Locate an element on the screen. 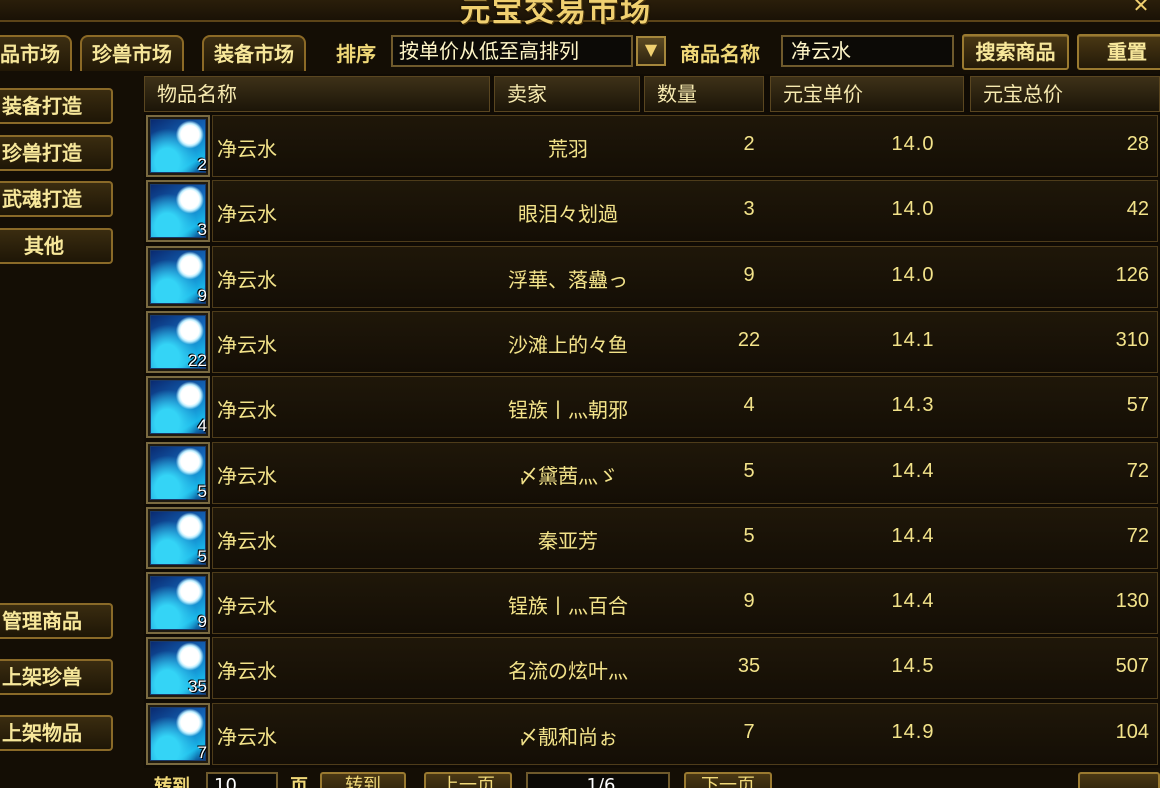 The height and width of the screenshot is (788, 1160). item-icon-slot: 4 is located at coordinates (178, 407).